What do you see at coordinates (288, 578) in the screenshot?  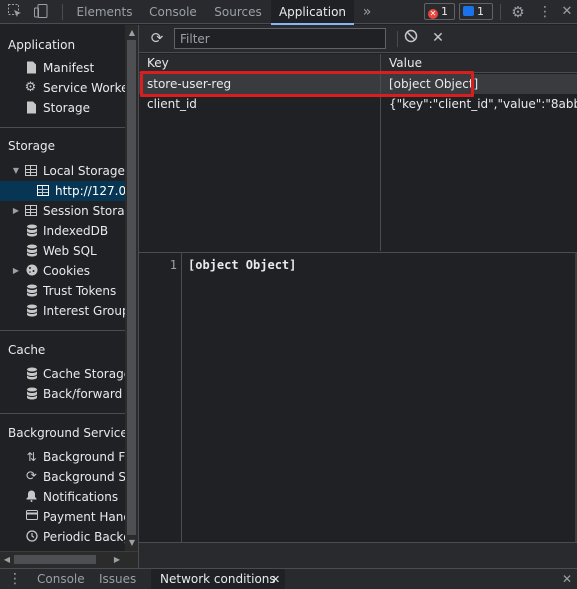 I see `drawer-tabbar: ⋮ Console Issues Network conditions ✕ ✕` at bounding box center [288, 578].